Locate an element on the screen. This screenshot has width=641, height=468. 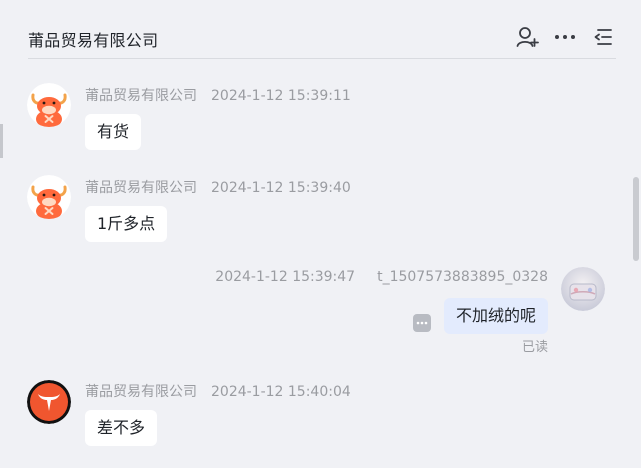
message-time: 2024-1-12 15:39:47 is located at coordinates (285, 277).